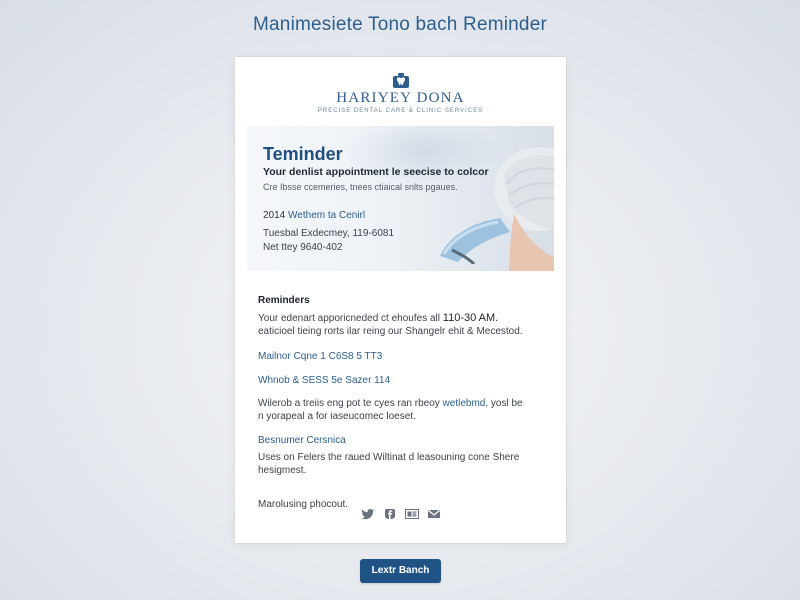 This screenshot has width=800, height=600. Describe the element at coordinates (403, 356) in the screenshot. I see `contact-link-1: Mailnor Cqne 1 C6S8 5 TT3` at that location.